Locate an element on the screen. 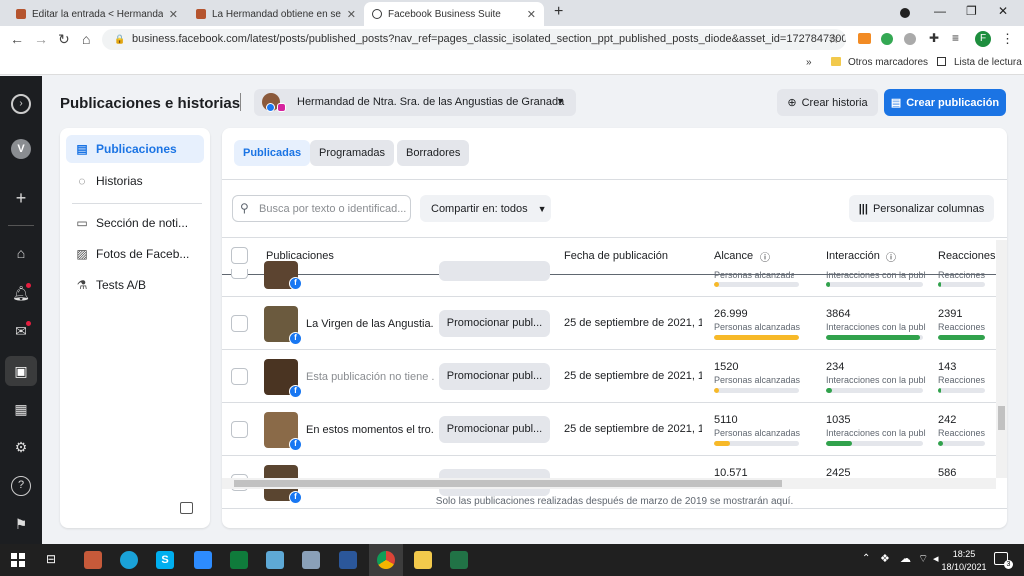 The height and width of the screenshot is (576, 1024). chrome-menu-icon: ⋮ is located at coordinates (1007, 39).